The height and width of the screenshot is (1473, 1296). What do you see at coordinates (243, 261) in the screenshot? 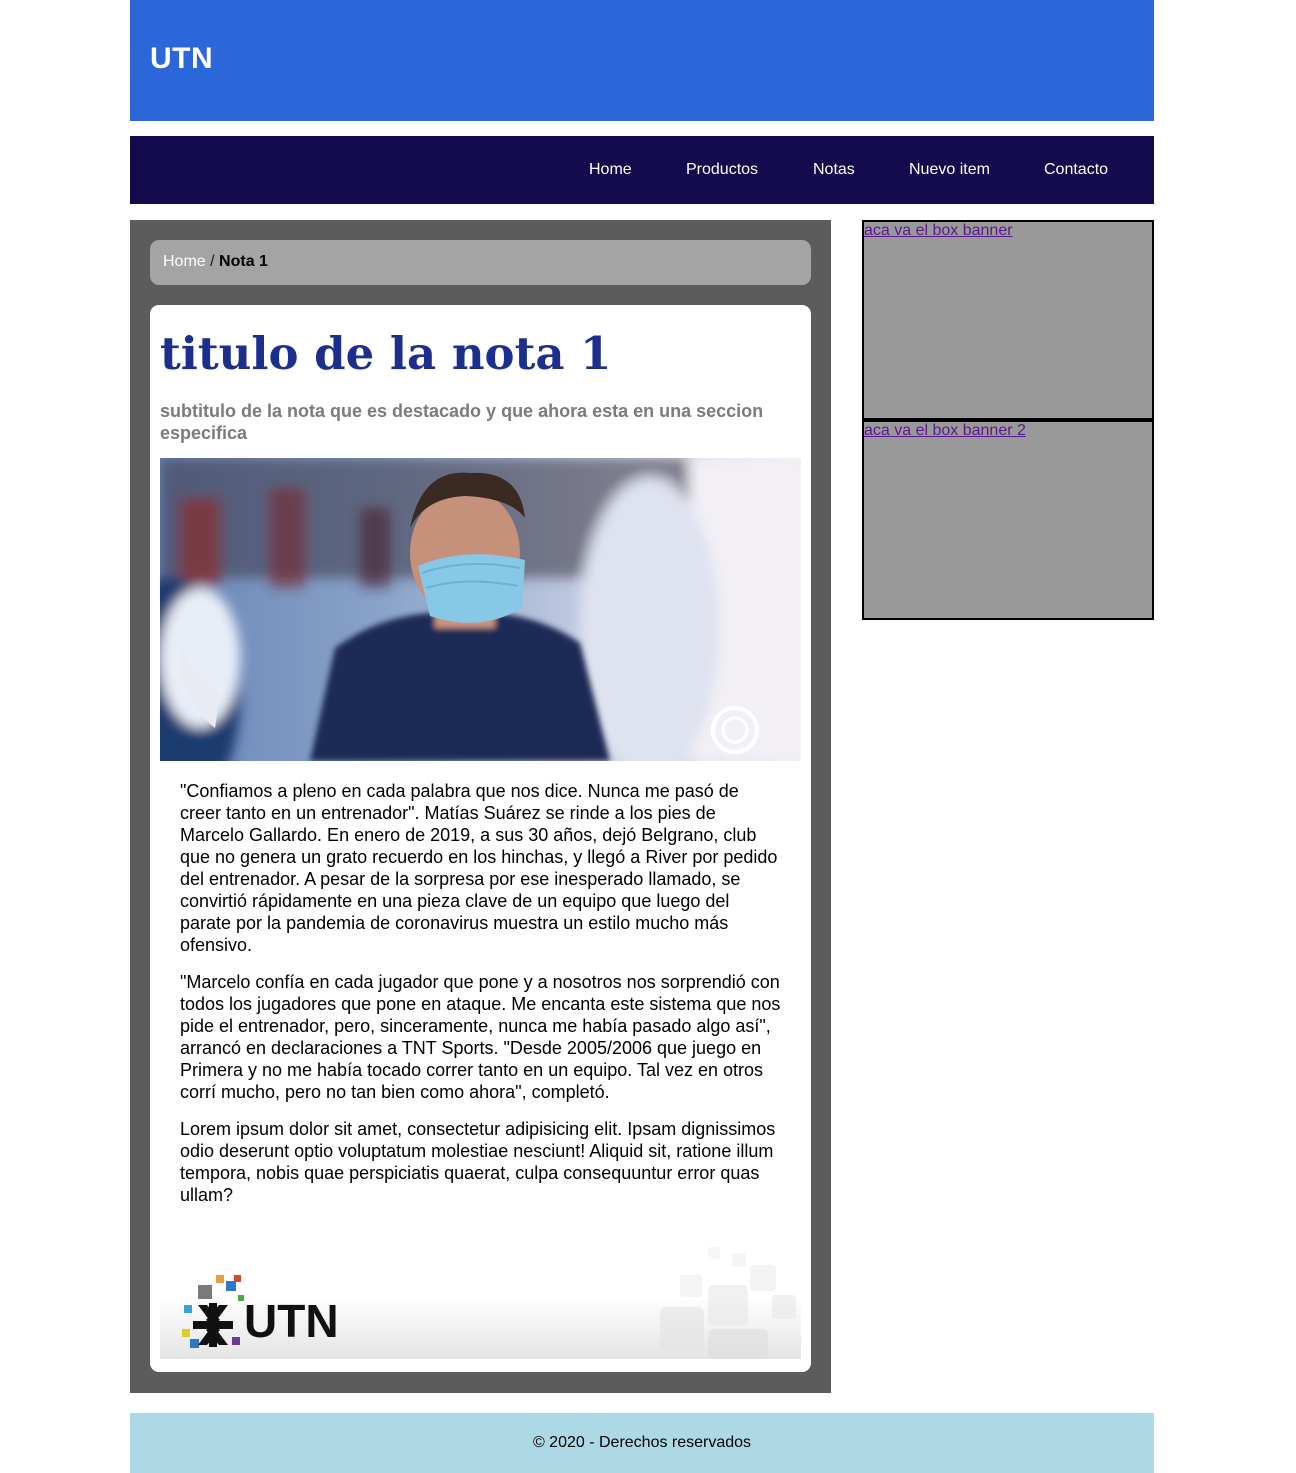
I see `breadcrumb-current: Nota 1` at bounding box center [243, 261].